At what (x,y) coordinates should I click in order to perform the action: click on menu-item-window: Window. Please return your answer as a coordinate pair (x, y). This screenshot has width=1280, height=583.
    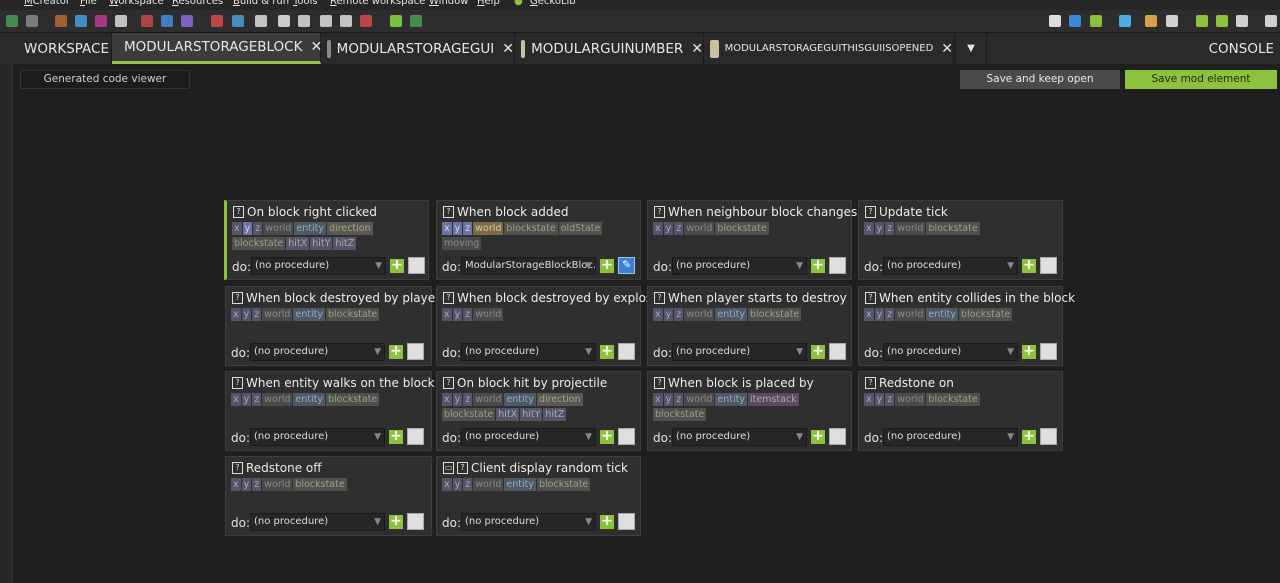
    Looking at the image, I should click on (448, 3).